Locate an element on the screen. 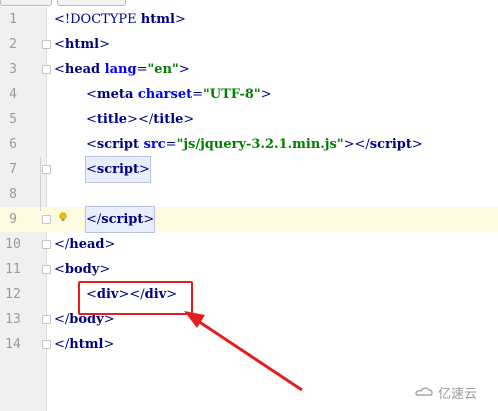 The image size is (498, 411). line-number: 3 is located at coordinates (13, 69).